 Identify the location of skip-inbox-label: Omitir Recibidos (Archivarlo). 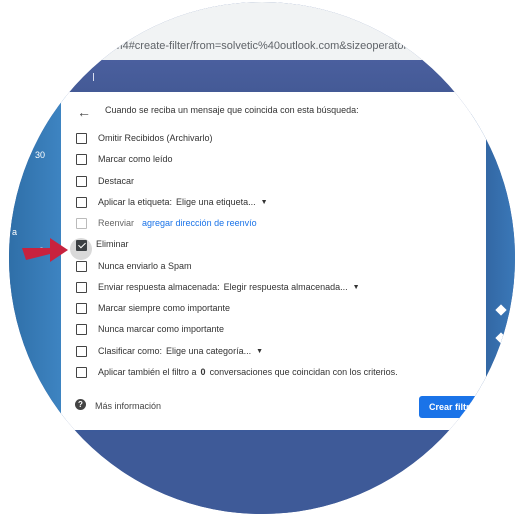
(155, 138).